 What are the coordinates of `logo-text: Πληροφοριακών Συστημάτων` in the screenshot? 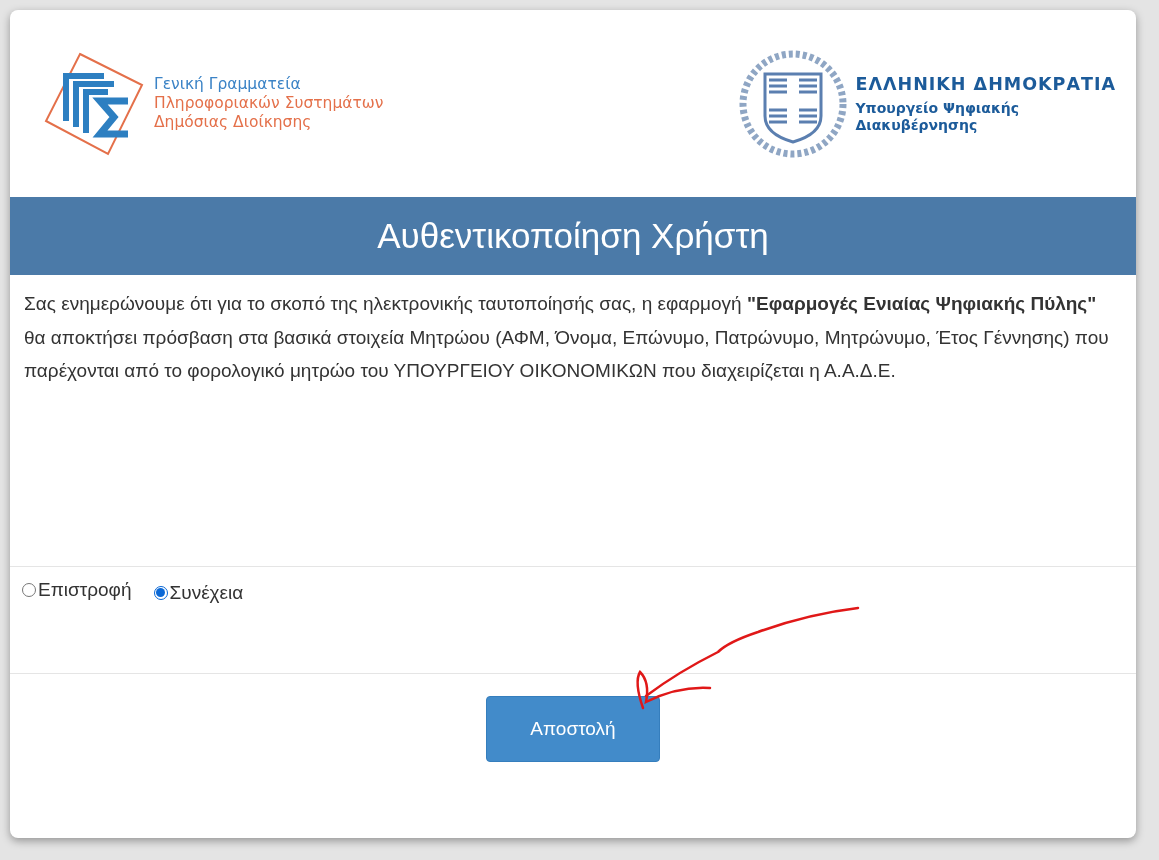 It's located at (269, 103).